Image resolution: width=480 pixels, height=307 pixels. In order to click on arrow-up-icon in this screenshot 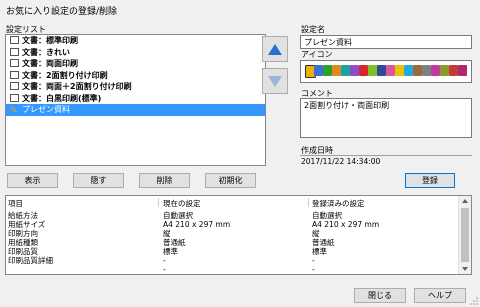, I will do `click(275, 49)`.